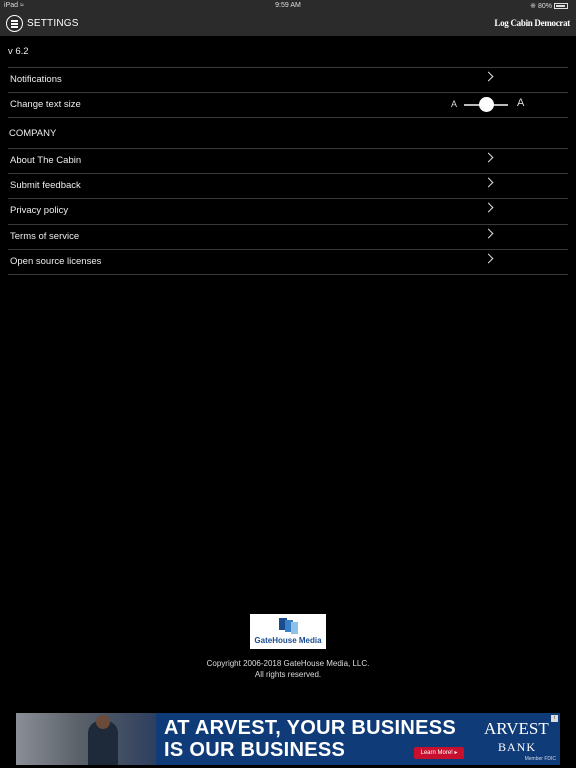  I want to click on row-label: Notifications, so click(36, 79).